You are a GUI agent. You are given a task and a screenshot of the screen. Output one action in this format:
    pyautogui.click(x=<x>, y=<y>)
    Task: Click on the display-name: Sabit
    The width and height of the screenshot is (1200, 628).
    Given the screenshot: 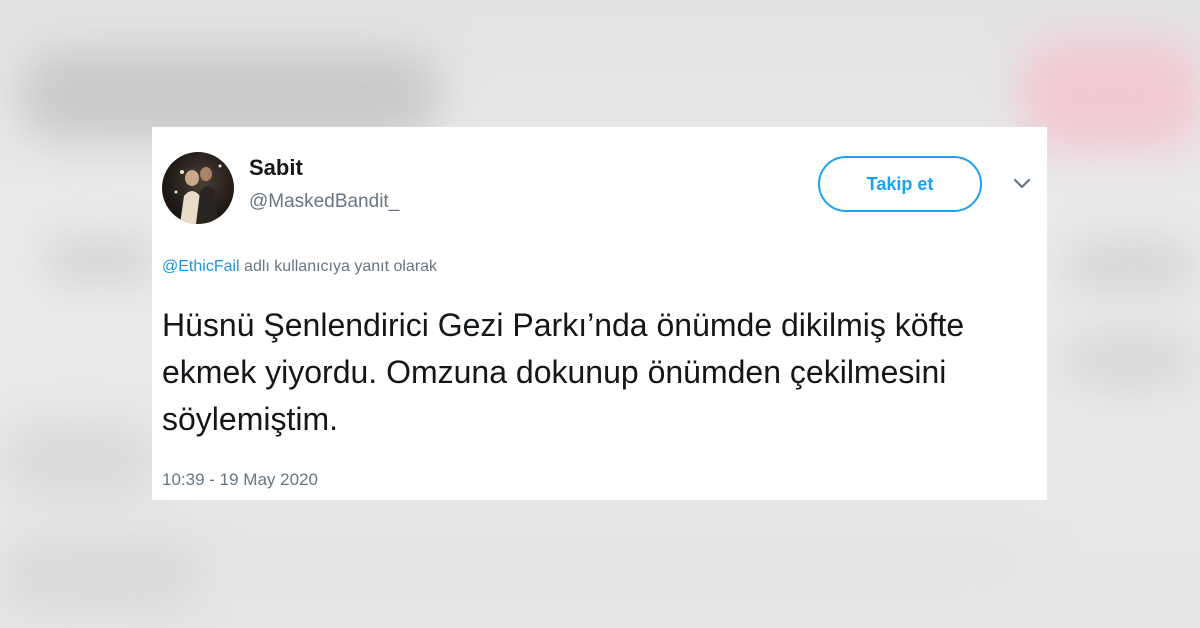 What is the action you would take?
    pyautogui.click(x=276, y=168)
    